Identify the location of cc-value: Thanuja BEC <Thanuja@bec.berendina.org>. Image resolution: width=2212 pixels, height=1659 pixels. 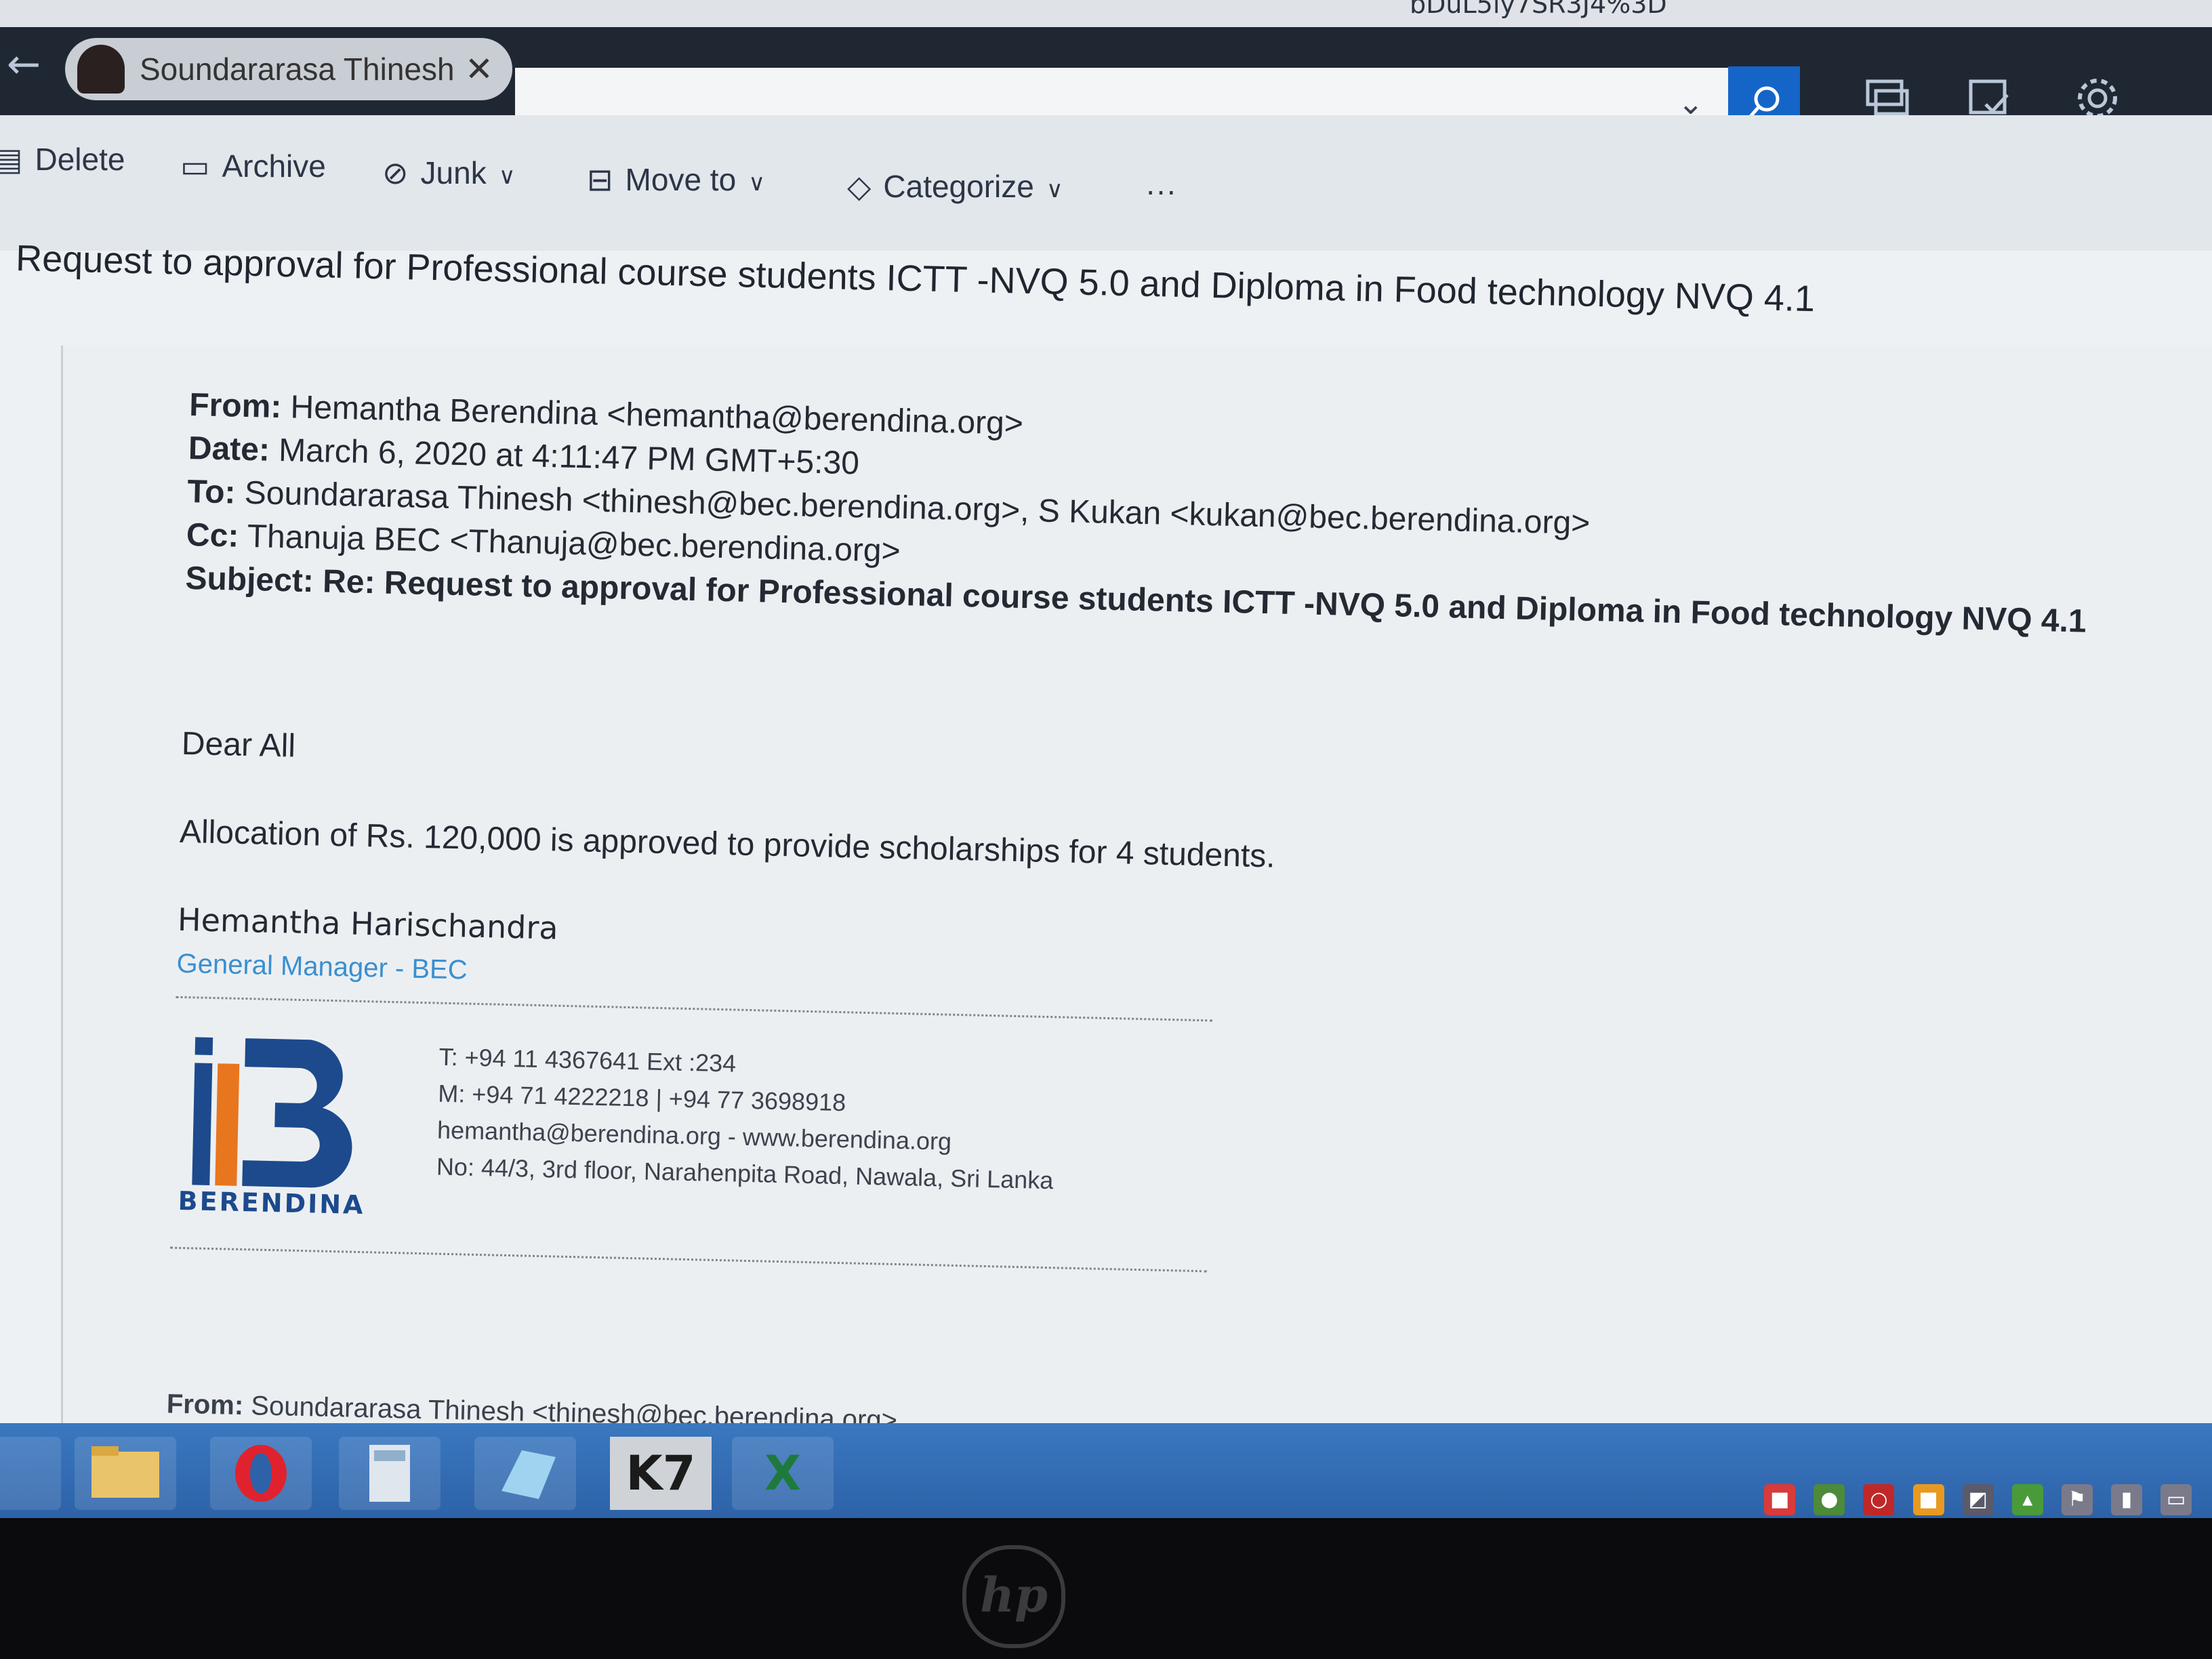
(570, 543).